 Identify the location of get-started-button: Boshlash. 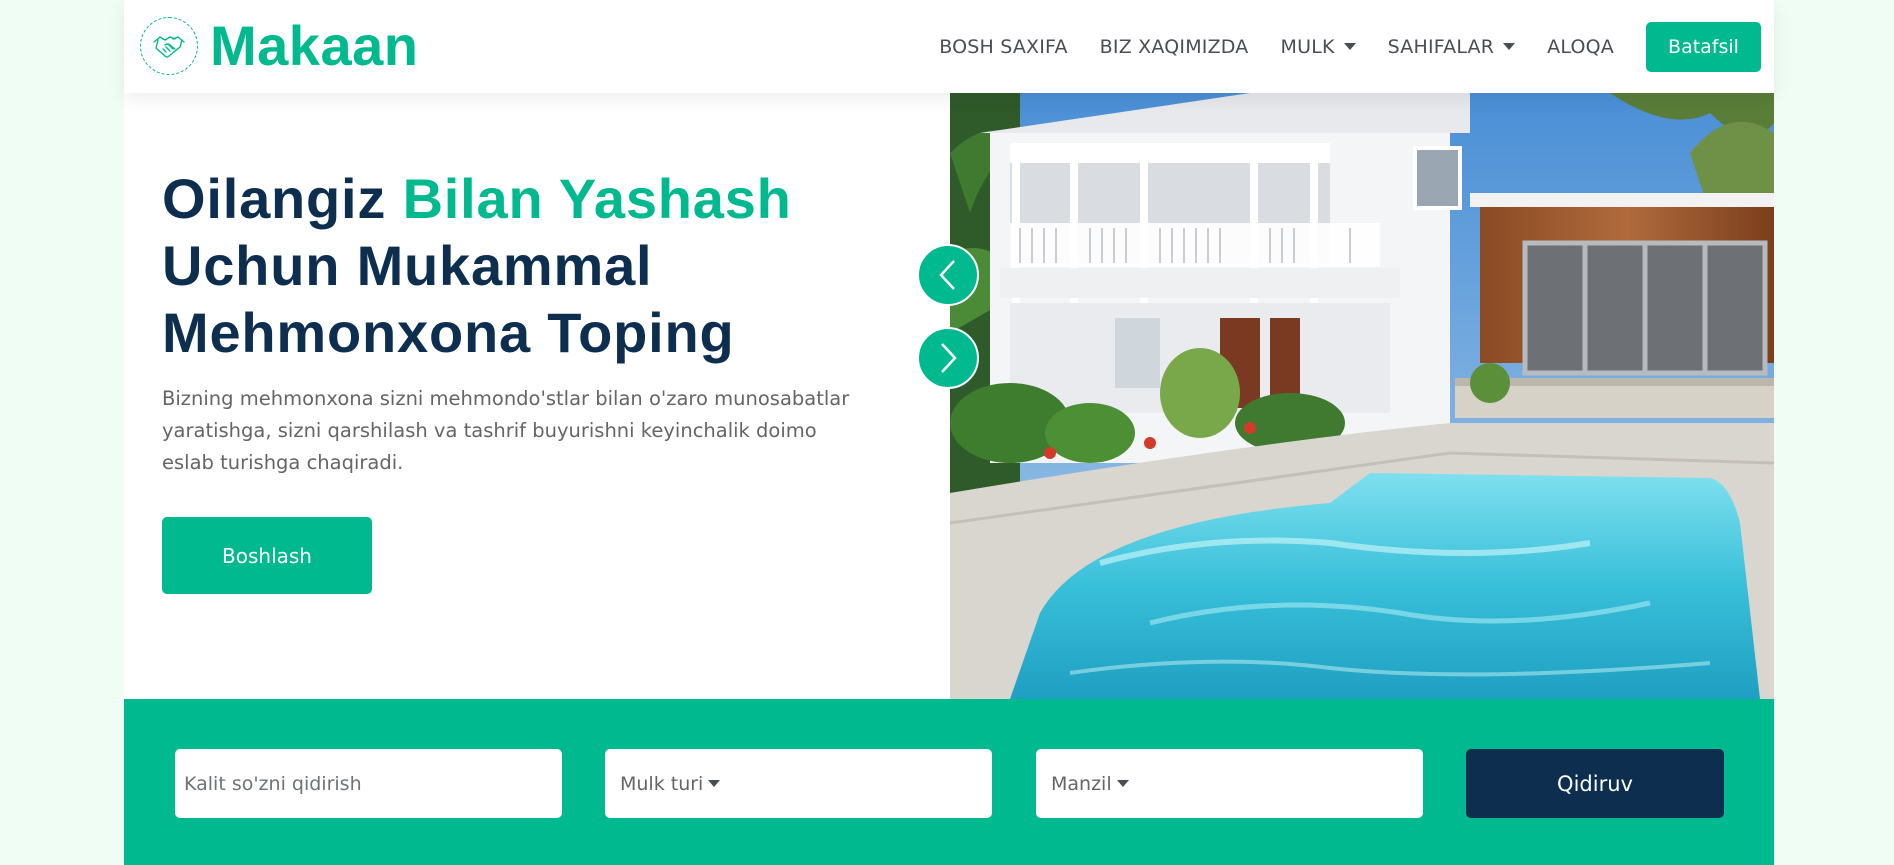
(267, 555).